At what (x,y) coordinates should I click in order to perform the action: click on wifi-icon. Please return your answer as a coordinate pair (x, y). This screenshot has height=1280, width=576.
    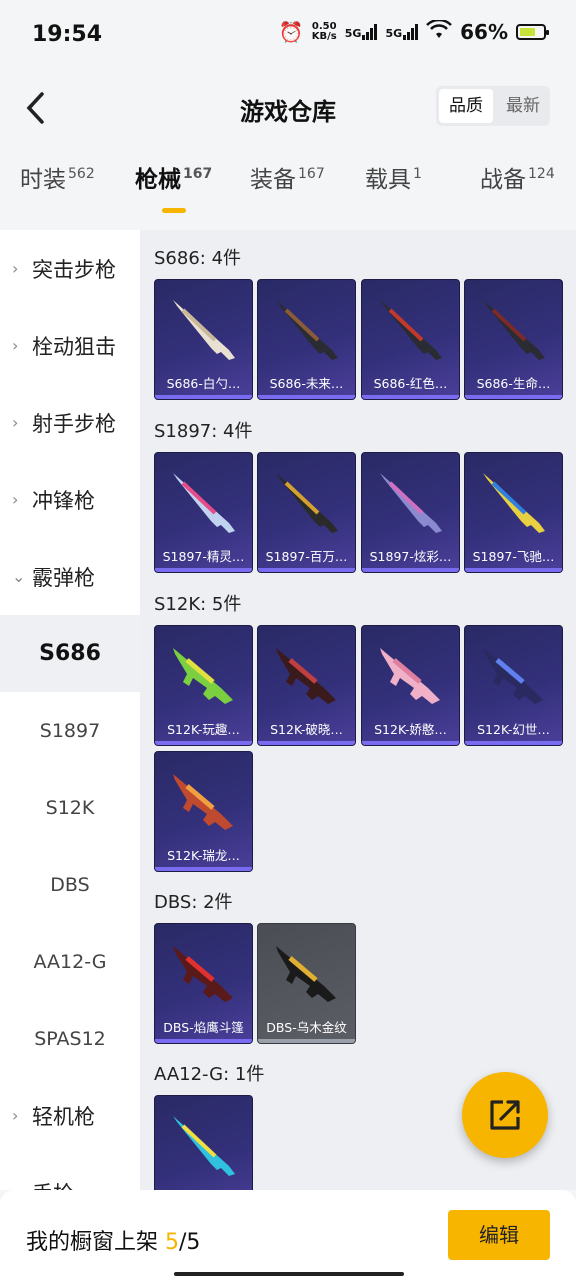
    Looking at the image, I should click on (439, 31).